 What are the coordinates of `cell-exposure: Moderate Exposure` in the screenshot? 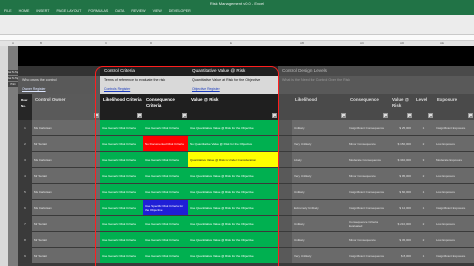 It's located at (454, 159).